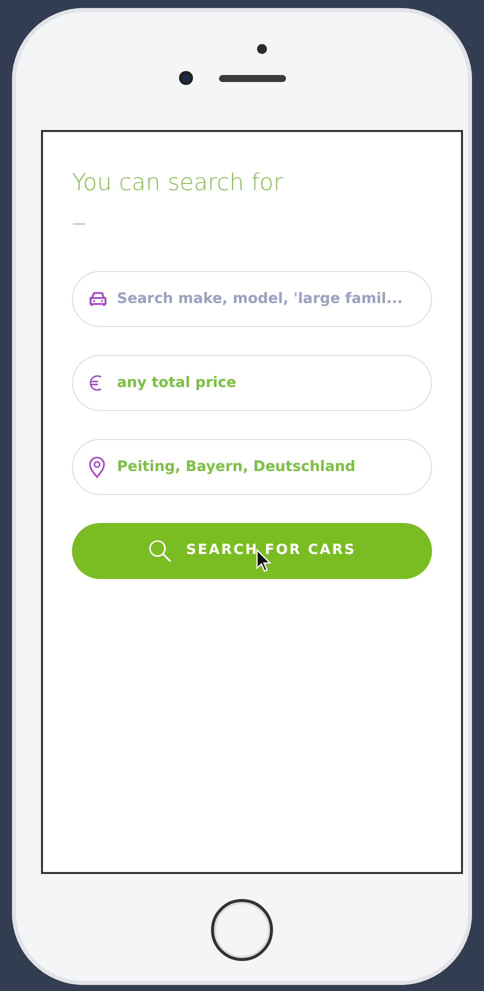 This screenshot has height=991, width=484. Describe the element at coordinates (252, 382) in the screenshot. I see `price-field: any total price` at that location.